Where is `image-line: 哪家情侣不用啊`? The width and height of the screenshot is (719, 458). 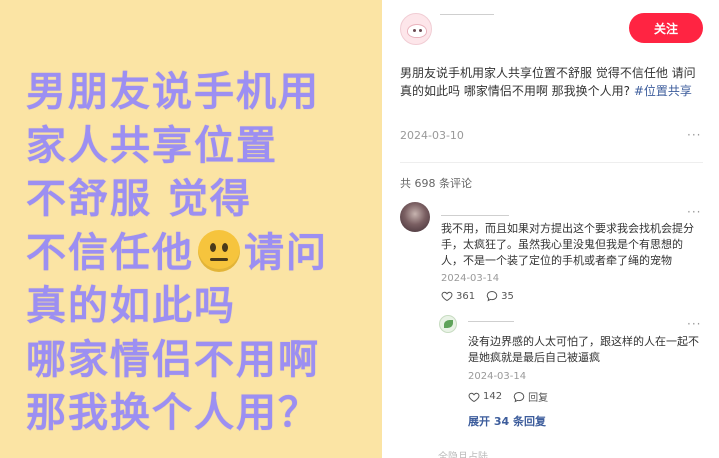 image-line: 哪家情侣不用啊 is located at coordinates (173, 359).